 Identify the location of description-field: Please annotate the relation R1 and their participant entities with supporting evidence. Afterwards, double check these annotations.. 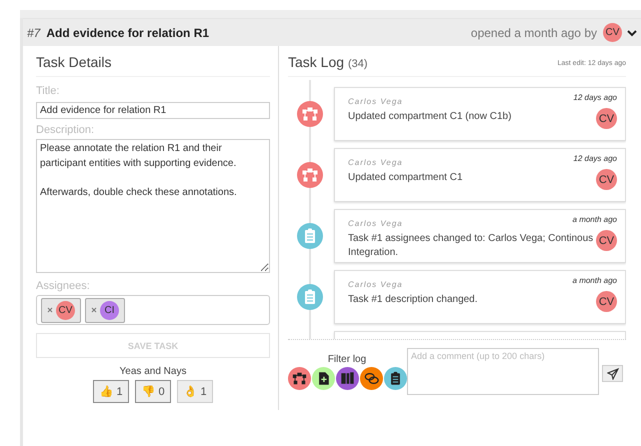
(153, 206).